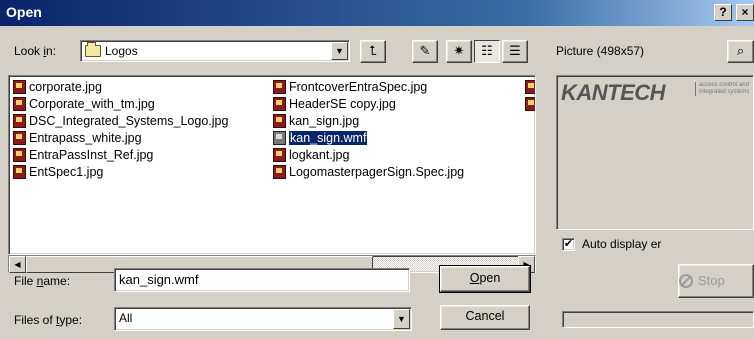 Image resolution: width=754 pixels, height=339 pixels. I want to click on new-folder-icon: ✷, so click(459, 50).